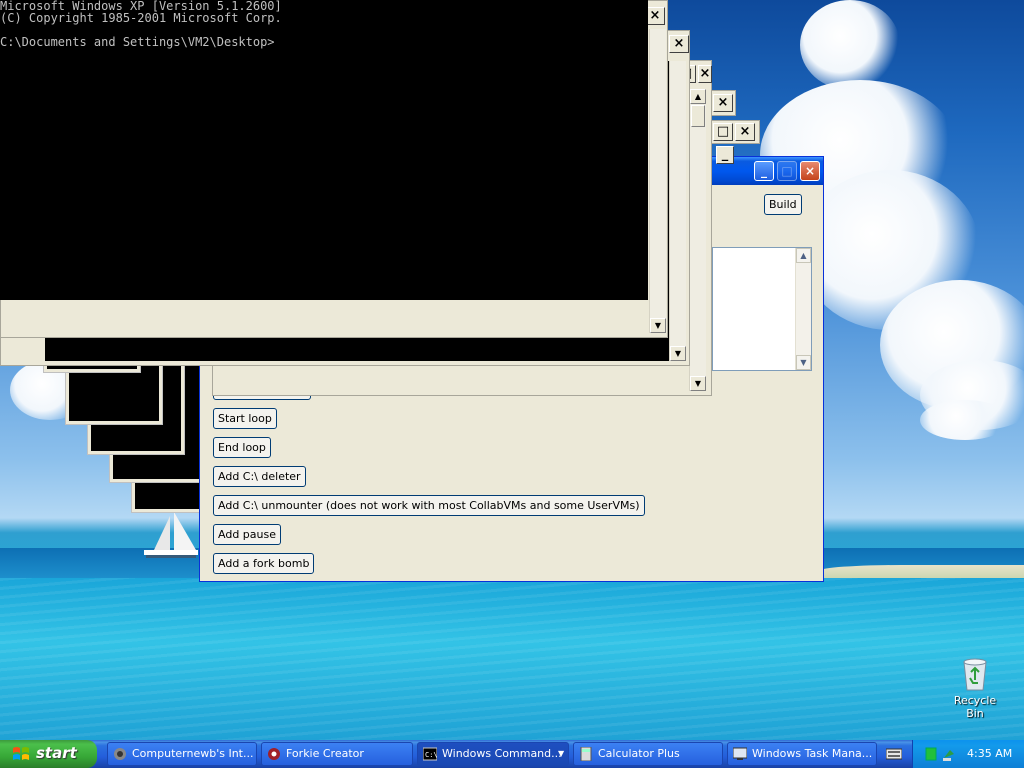 The height and width of the screenshot is (768, 1024). What do you see at coordinates (783, 204) in the screenshot?
I see `build-button: Build` at bounding box center [783, 204].